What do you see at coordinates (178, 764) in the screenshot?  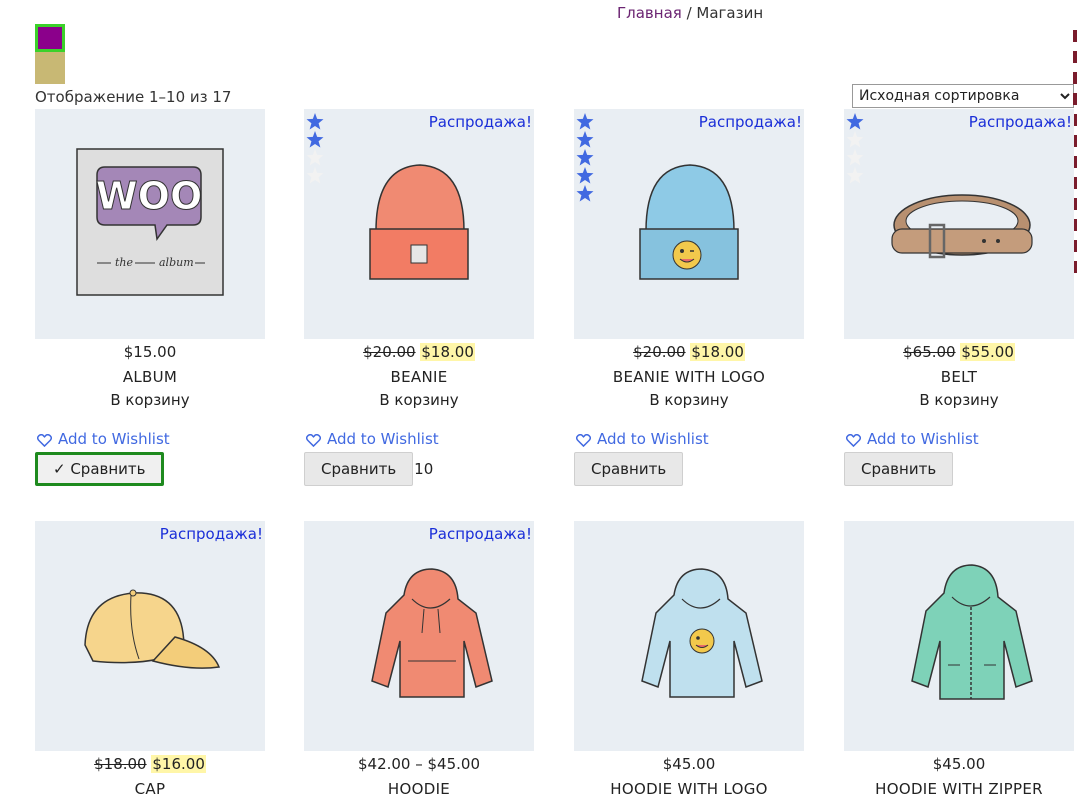 I see `sale-price: $16.00` at bounding box center [178, 764].